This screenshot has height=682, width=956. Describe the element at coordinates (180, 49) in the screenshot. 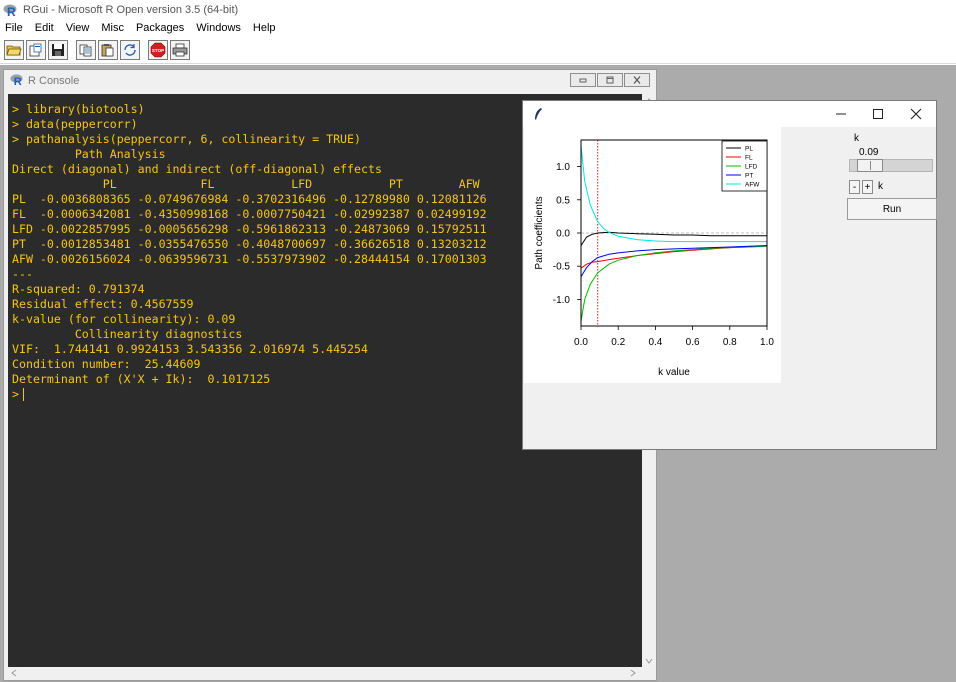

I see `print-icon` at that location.